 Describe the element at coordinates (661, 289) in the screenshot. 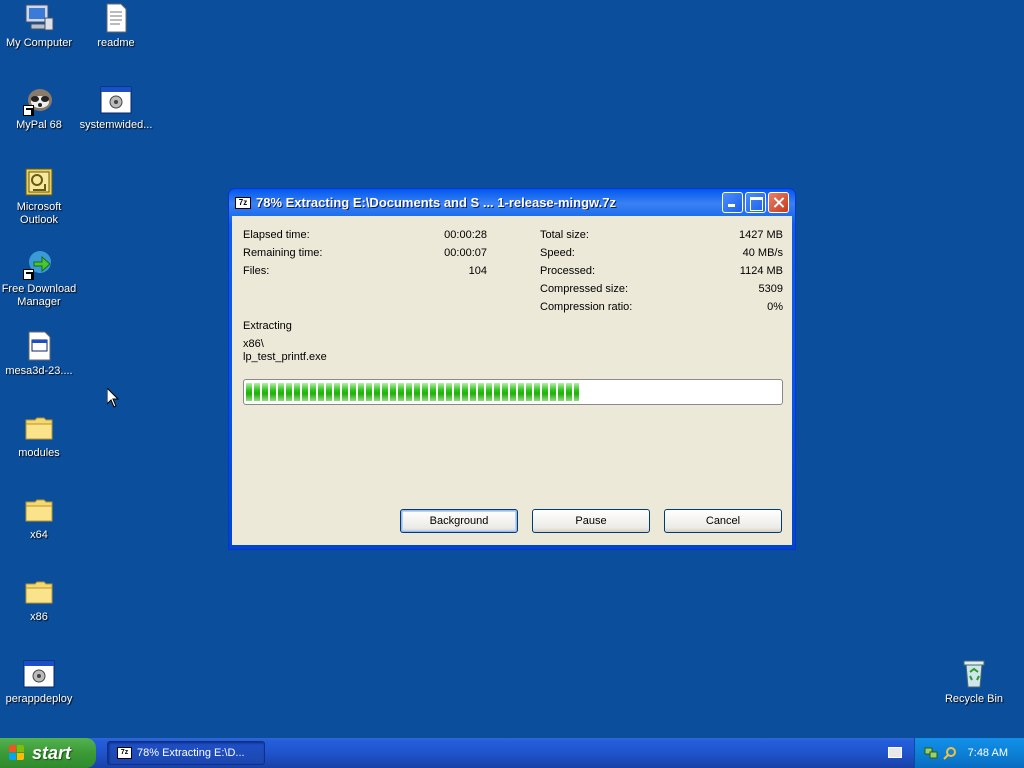

I see `stat-compressed-size: Compressed size: 5309` at that location.